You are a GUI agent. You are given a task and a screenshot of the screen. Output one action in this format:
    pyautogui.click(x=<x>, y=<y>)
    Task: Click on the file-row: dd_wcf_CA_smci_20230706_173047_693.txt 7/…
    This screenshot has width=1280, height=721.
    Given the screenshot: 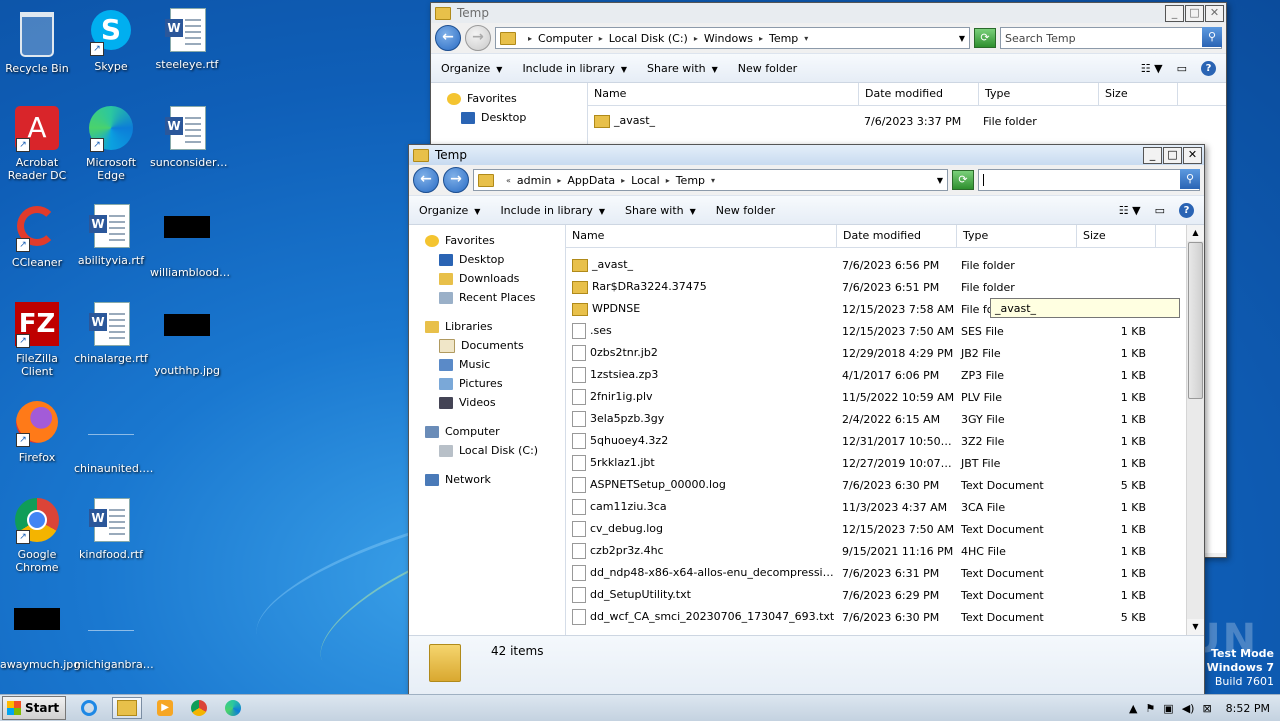 What is the action you would take?
    pyautogui.click(x=885, y=617)
    